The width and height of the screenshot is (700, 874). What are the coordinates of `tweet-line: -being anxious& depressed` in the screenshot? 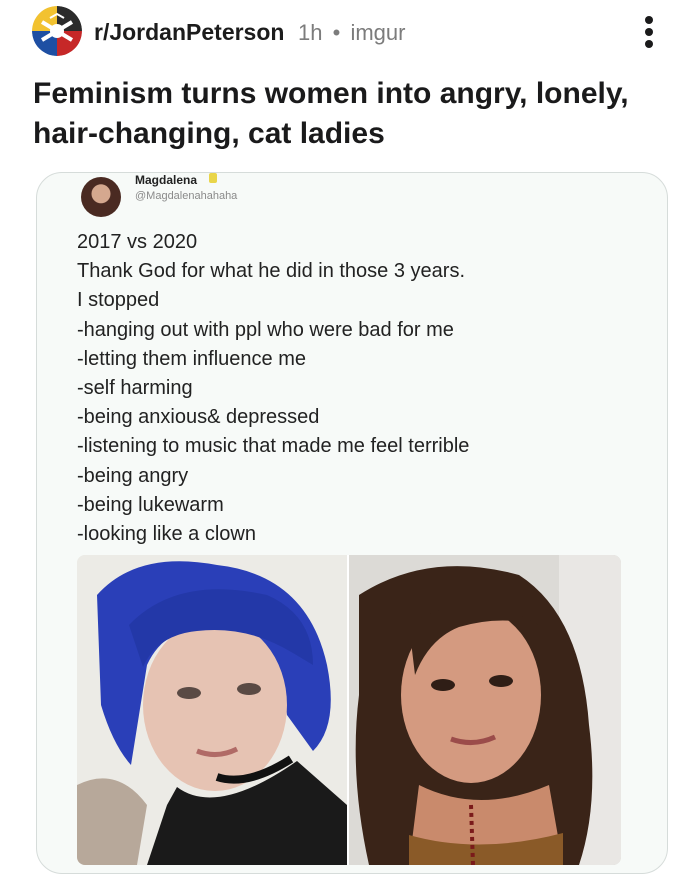 It's located at (198, 417).